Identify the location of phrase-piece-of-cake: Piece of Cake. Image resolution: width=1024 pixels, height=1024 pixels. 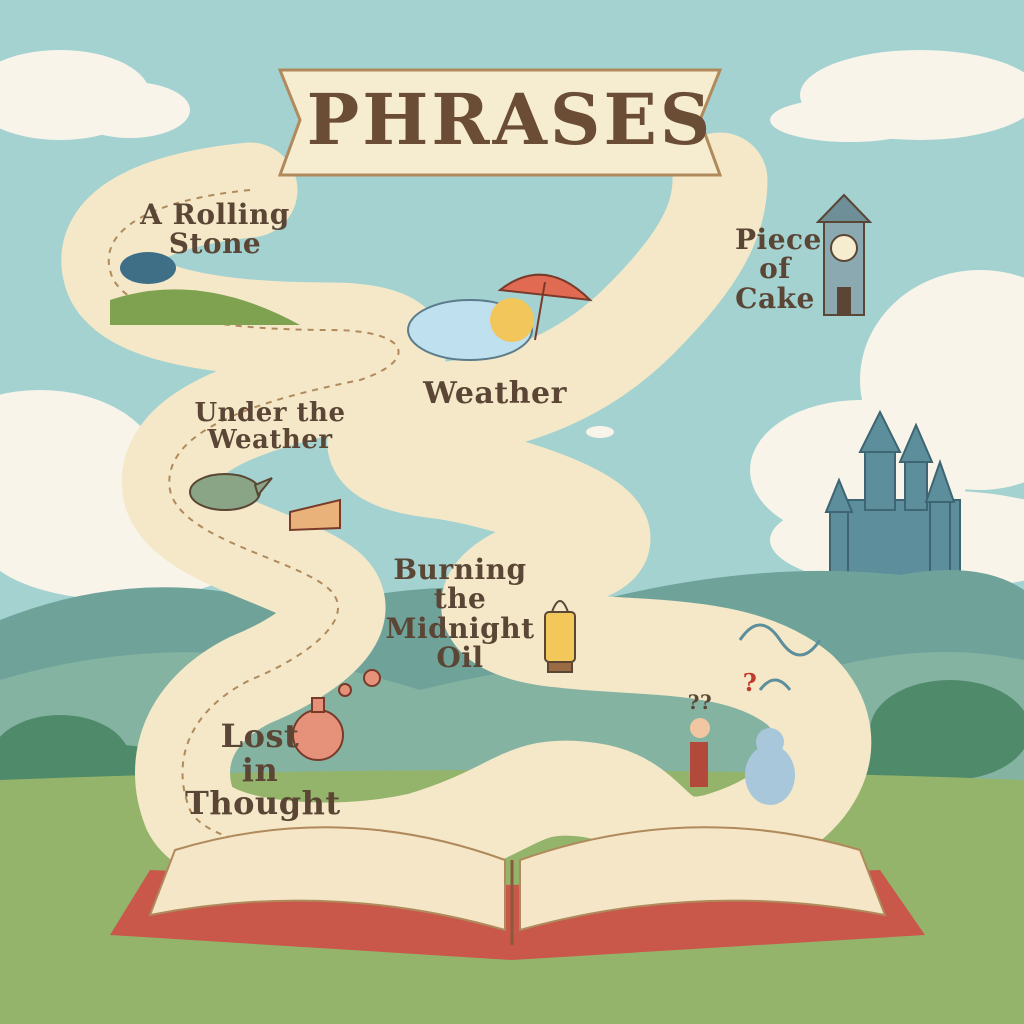
(778, 269).